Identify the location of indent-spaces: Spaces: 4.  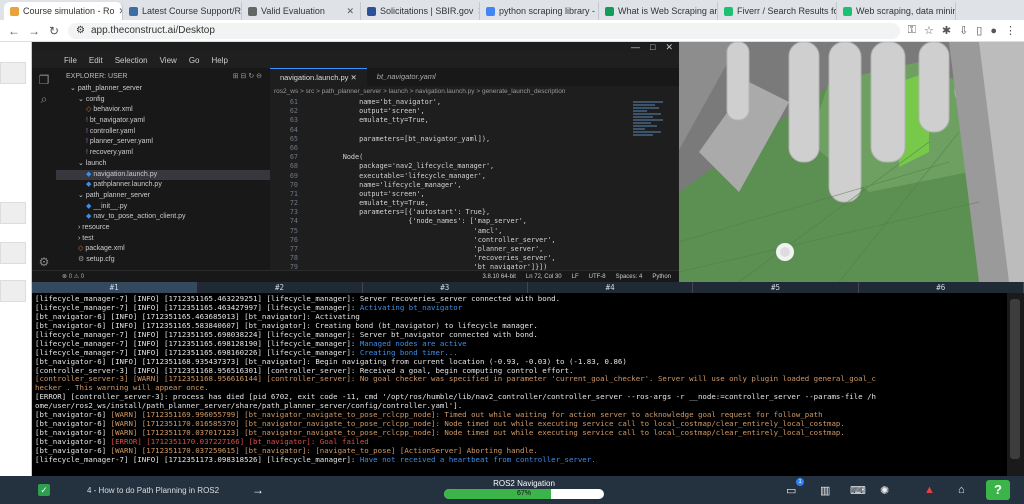
(629, 277).